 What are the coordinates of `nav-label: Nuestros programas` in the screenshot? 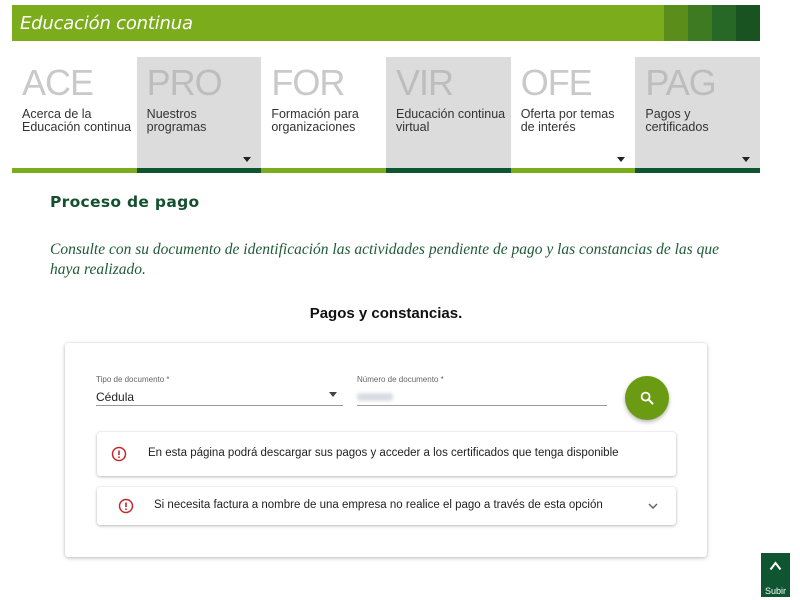 It's located at (176, 120).